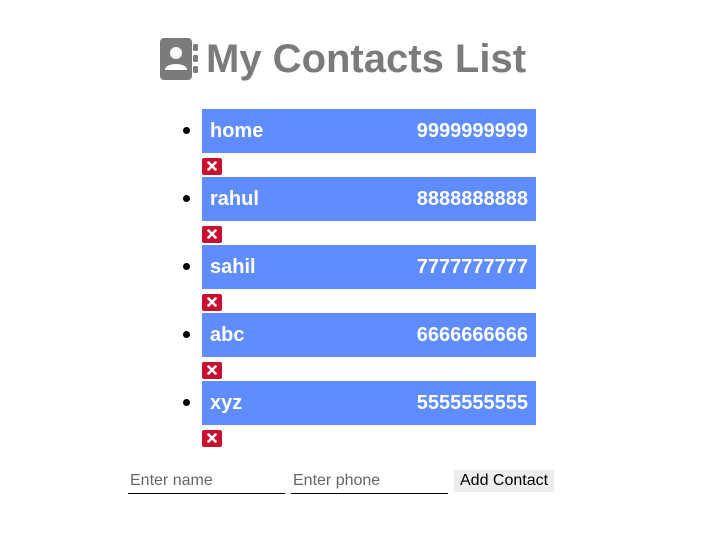  What do you see at coordinates (227, 334) in the screenshot?
I see `contact-name: abc` at bounding box center [227, 334].